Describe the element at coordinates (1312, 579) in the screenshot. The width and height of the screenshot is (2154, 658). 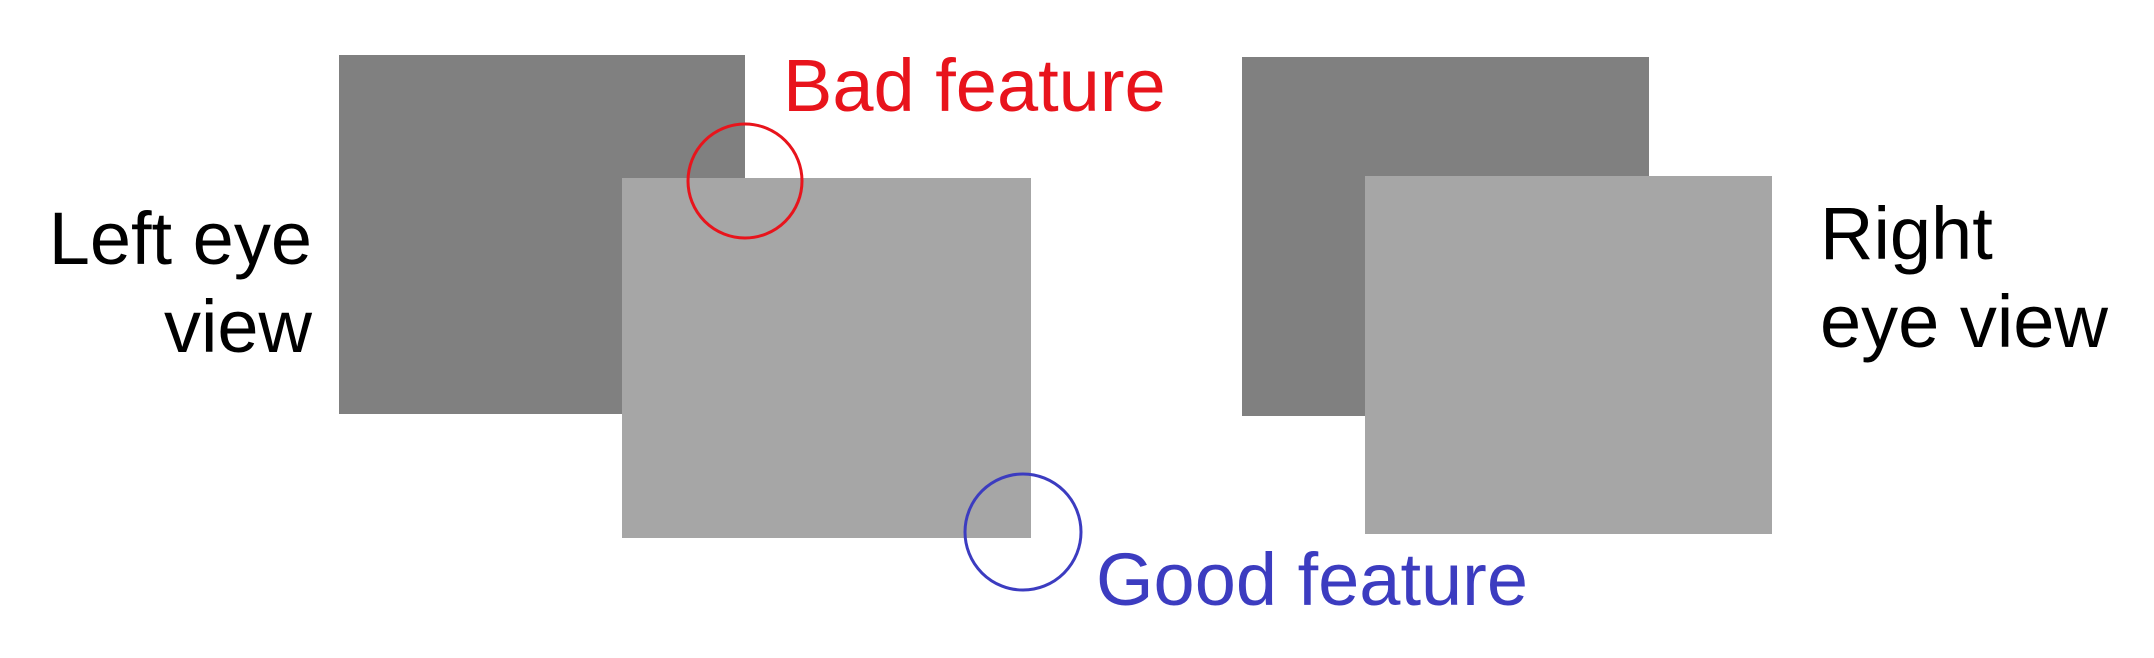
I see `good-feature-label: Good feature` at that location.